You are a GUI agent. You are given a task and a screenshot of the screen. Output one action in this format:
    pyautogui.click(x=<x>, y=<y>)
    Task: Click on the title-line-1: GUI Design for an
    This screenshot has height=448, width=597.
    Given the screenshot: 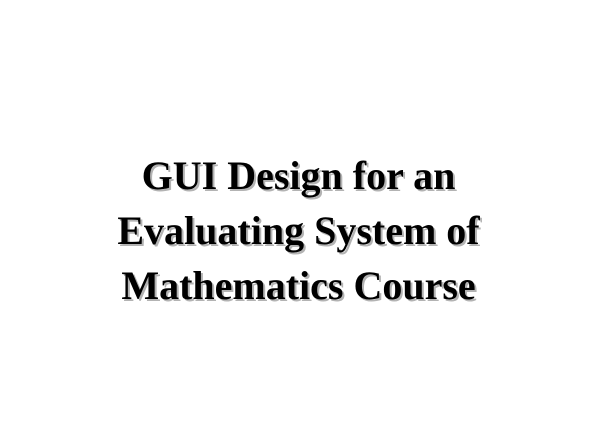 What is the action you would take?
    pyautogui.click(x=298, y=175)
    